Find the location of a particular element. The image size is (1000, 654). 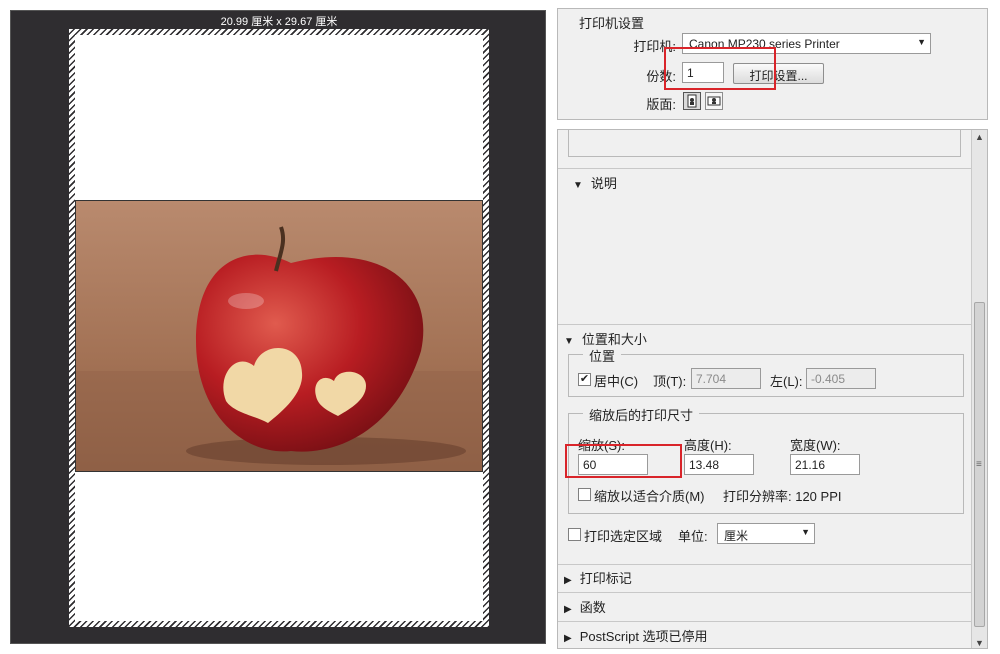

left-input: -0.405 is located at coordinates (841, 378).